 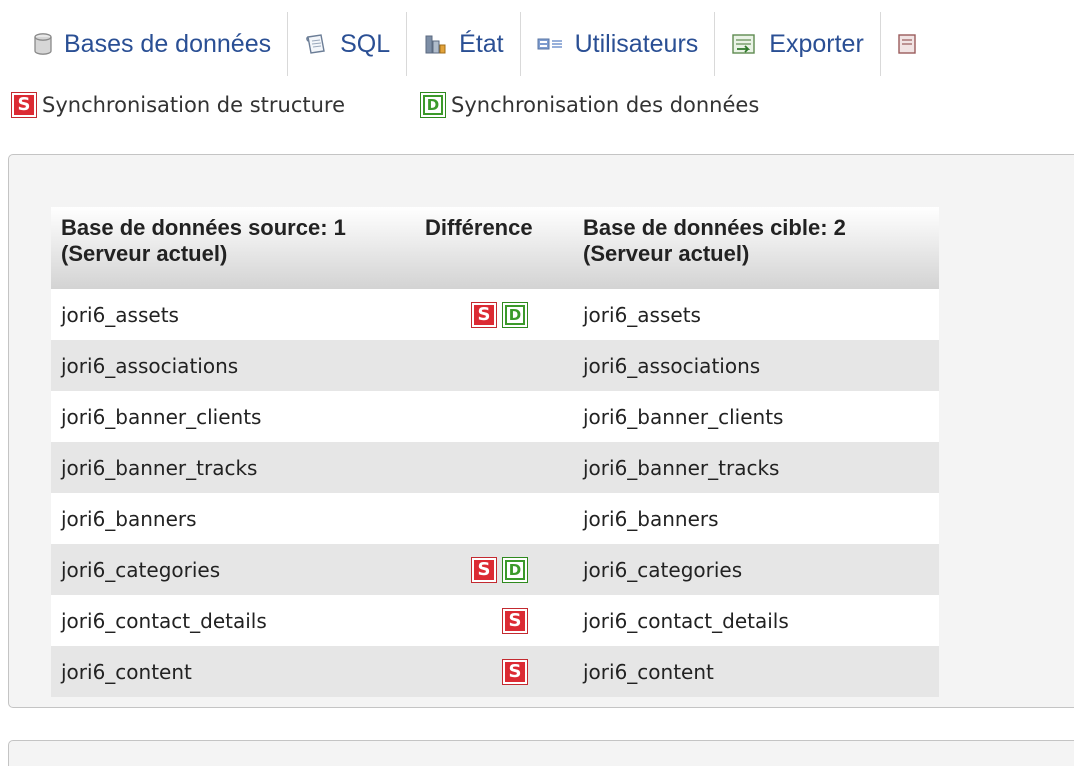 I want to click on data-sync-icon: D, so click(x=433, y=105).